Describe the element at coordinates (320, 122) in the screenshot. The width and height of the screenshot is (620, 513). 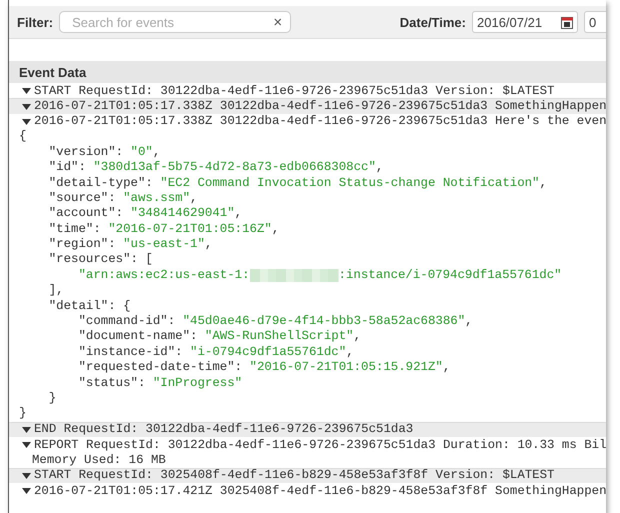
I see `log-event-text: 2016-07-21T01:05:17.338Z 30122dba-4edf-11e6-9726-239675c51da3 Here's the even` at that location.